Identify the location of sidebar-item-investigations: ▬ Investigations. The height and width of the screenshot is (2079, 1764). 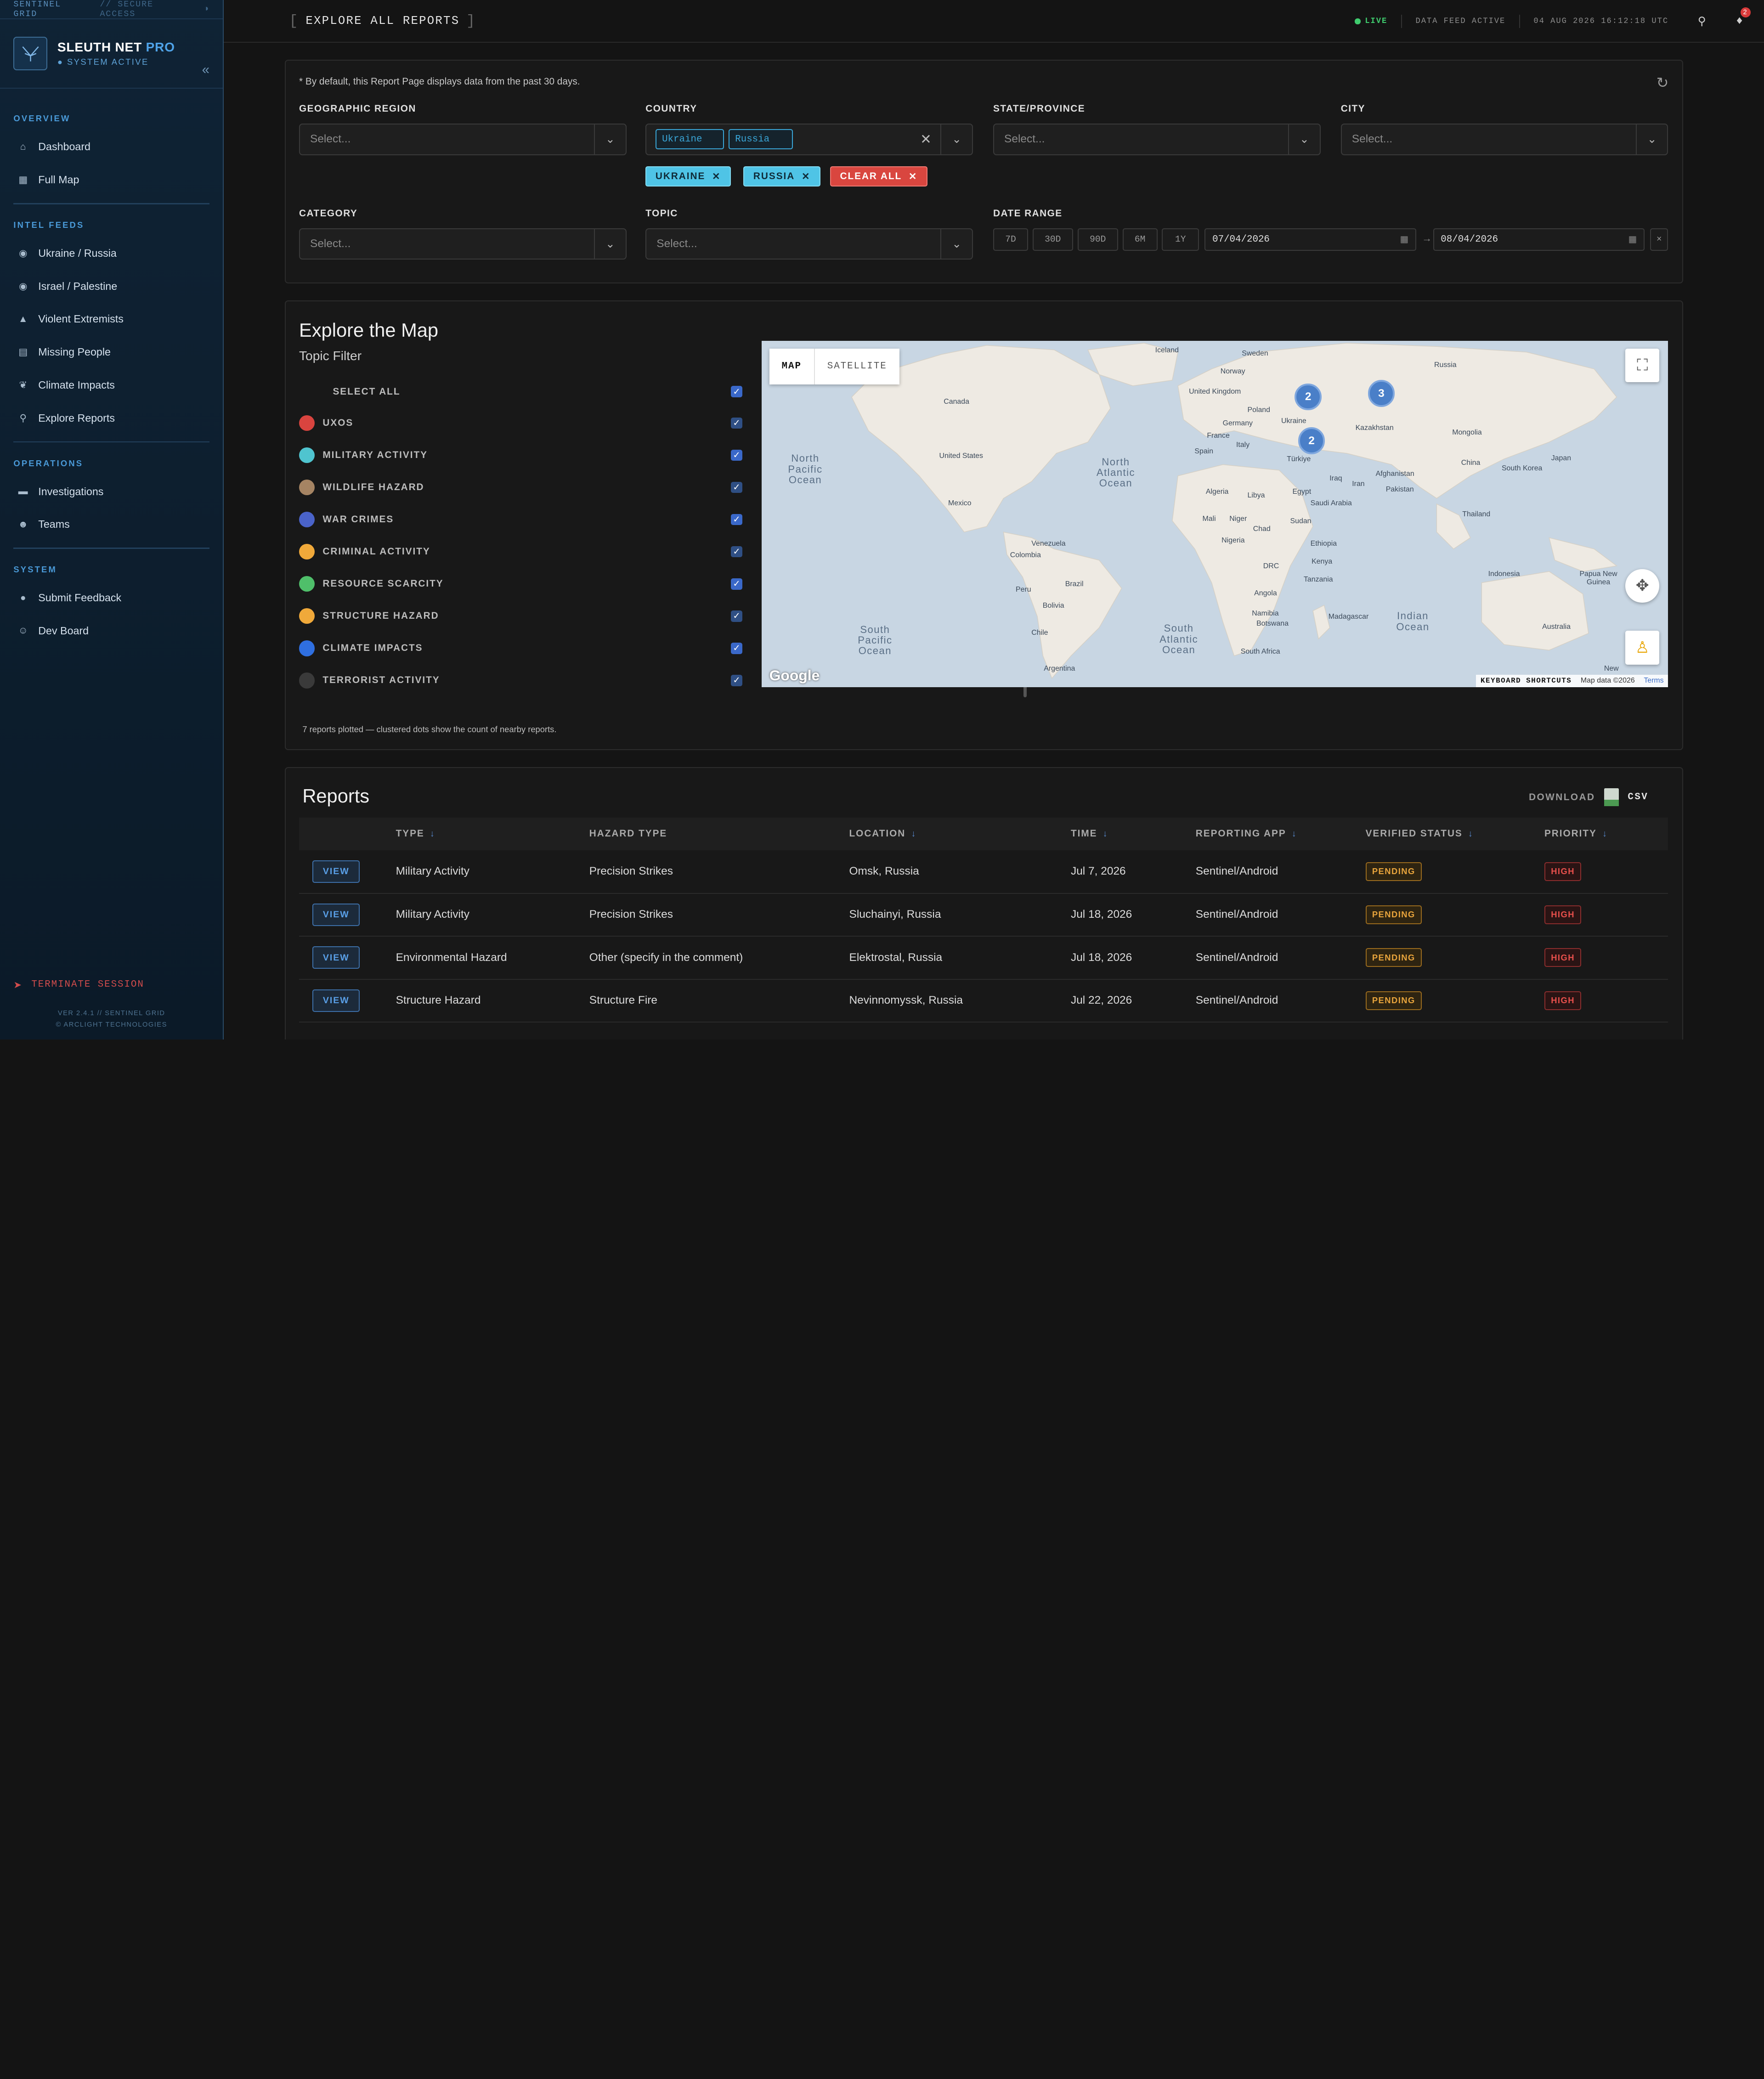
(112, 491).